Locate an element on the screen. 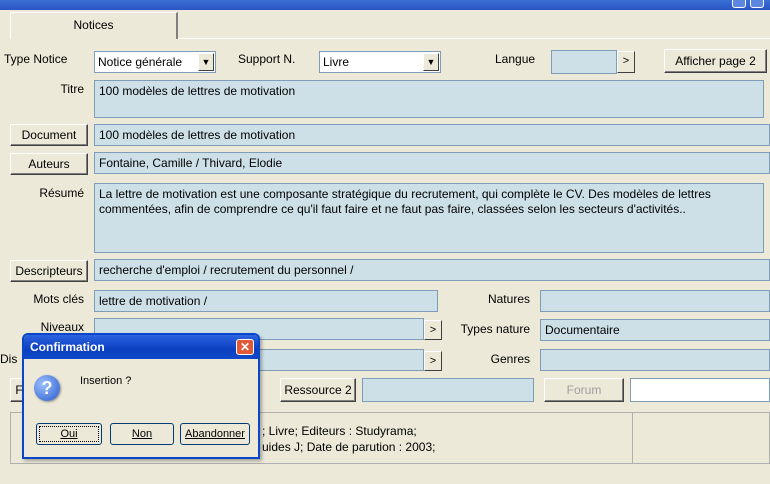 This screenshot has height=484, width=770. support-select: Livre ▼ is located at coordinates (380, 62).